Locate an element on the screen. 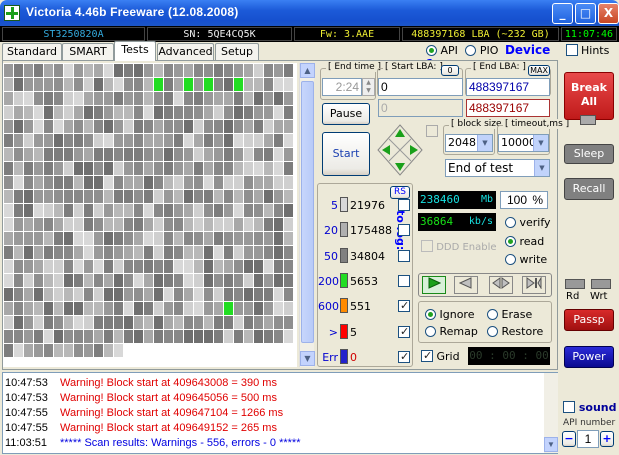  log-scrollbar: ▼ is located at coordinates (551, 413).